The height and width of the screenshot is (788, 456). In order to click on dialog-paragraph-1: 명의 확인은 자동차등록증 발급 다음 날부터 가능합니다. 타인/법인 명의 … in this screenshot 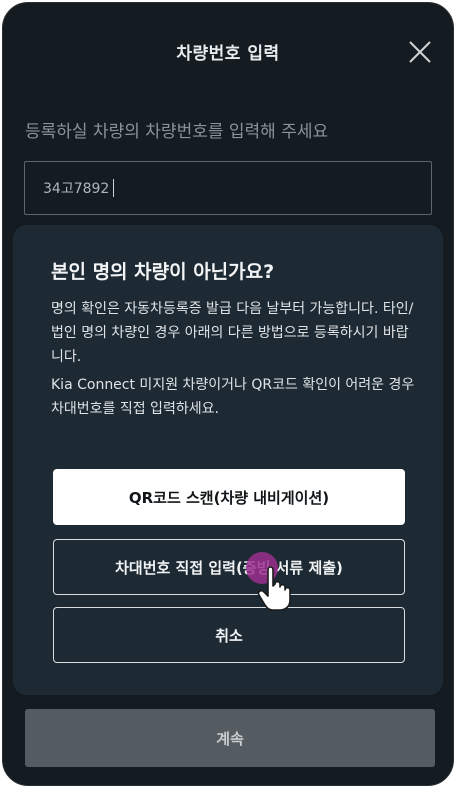, I will do `click(232, 333)`.